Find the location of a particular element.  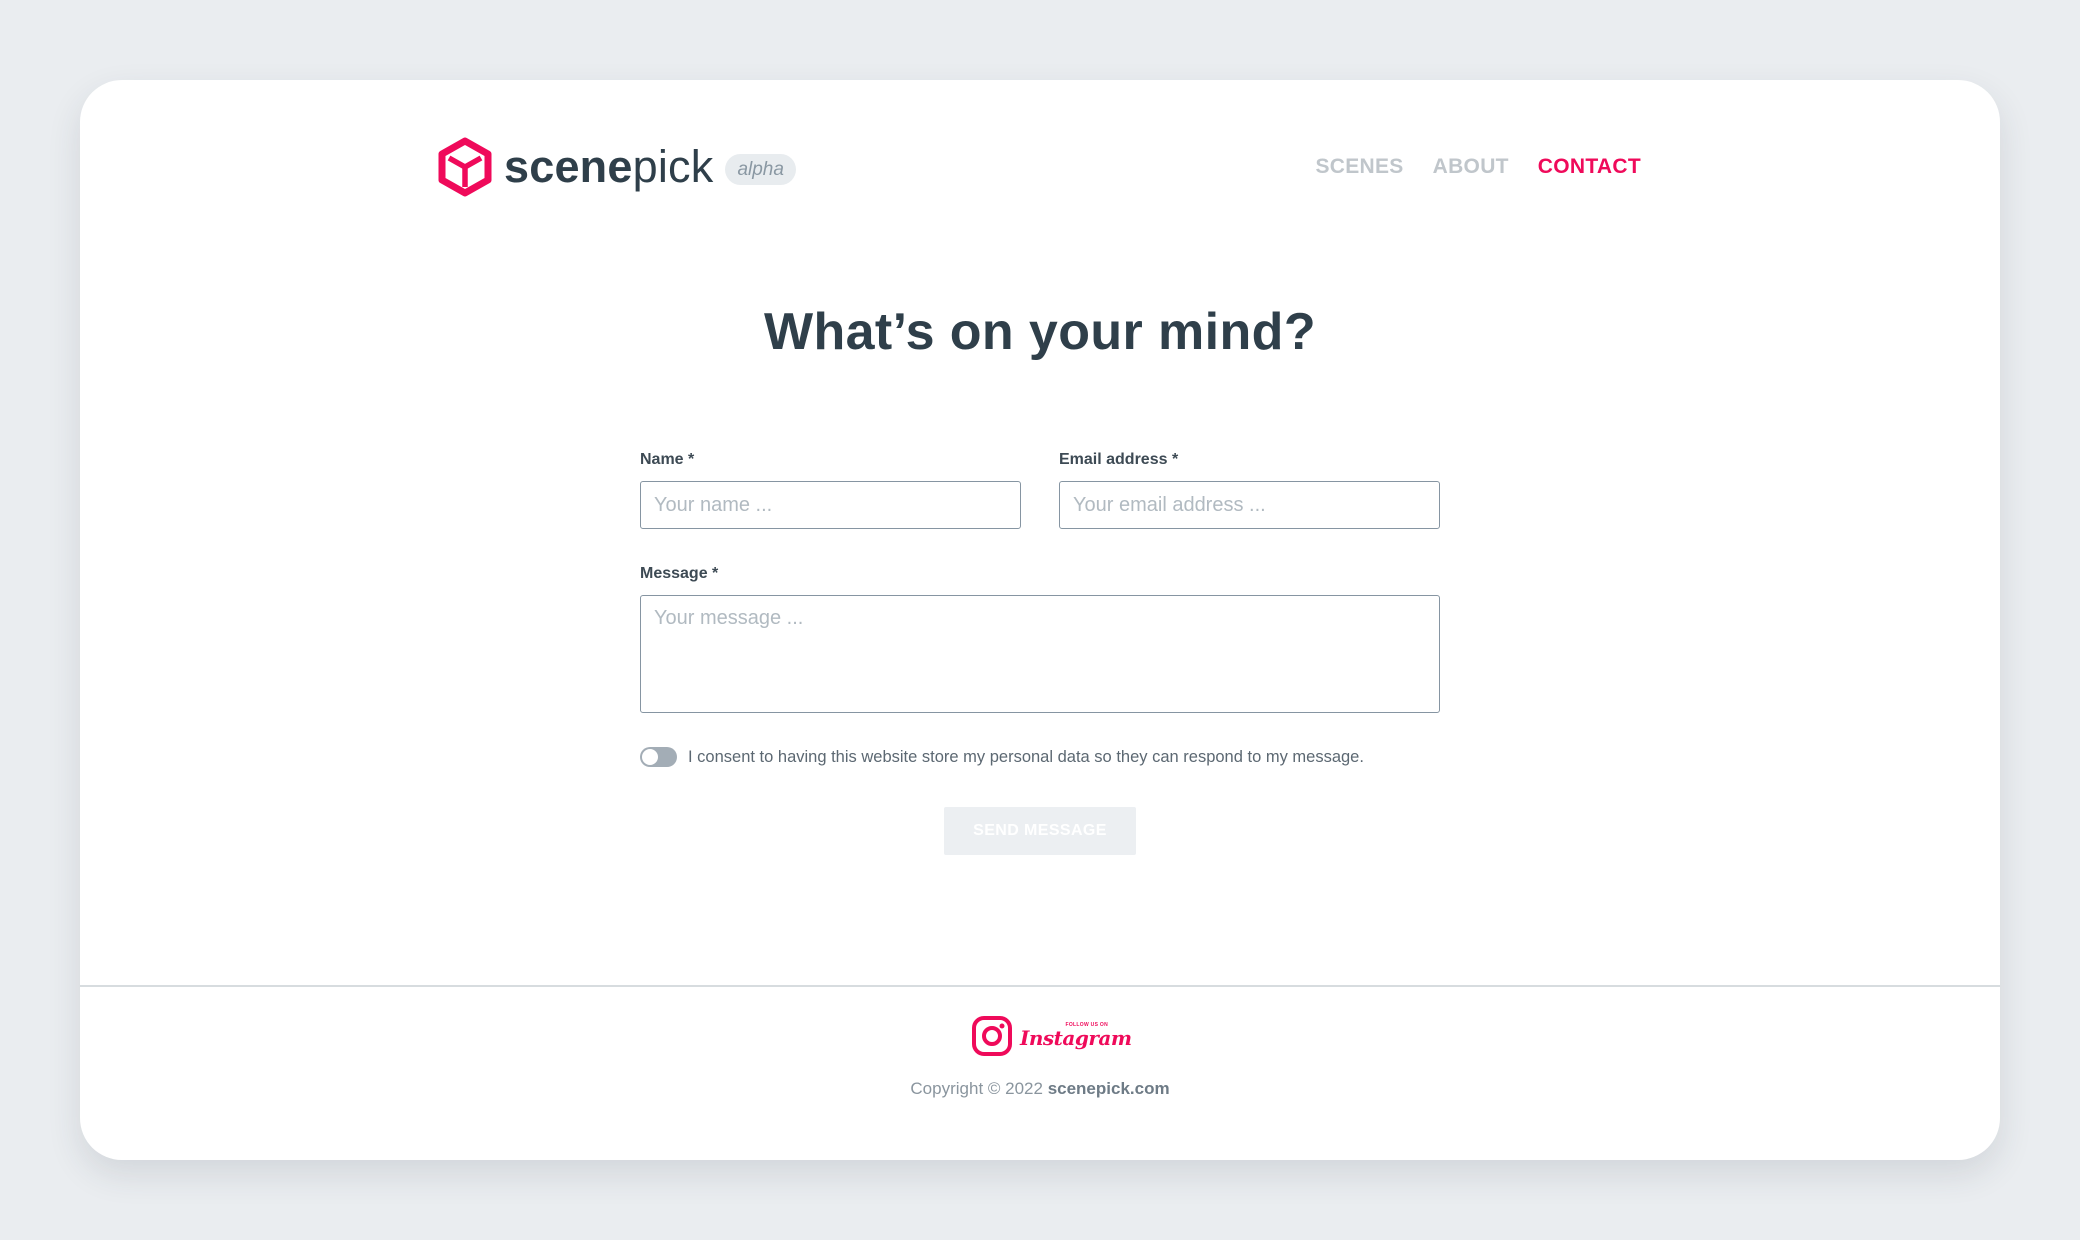

send-message-button: SEND MESSAGE is located at coordinates (1040, 831).